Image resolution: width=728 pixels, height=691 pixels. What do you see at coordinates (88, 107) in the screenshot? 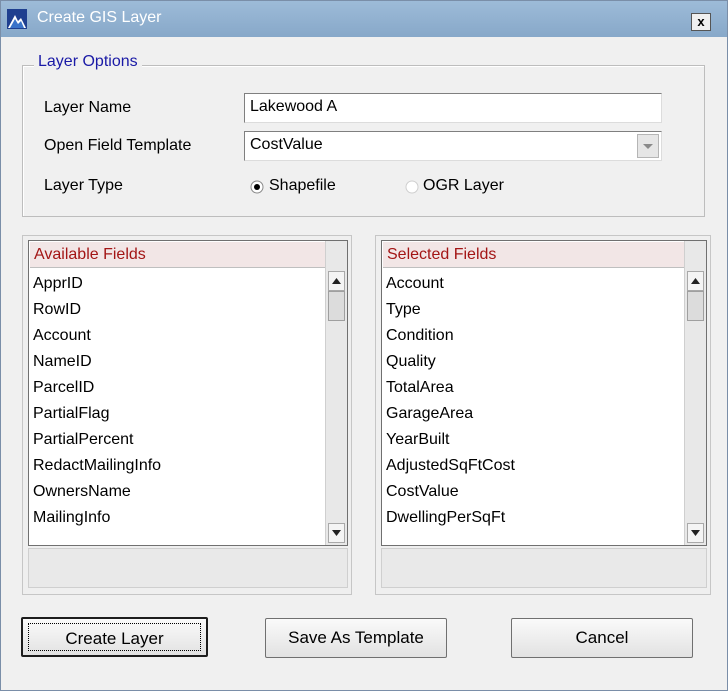
I see `layer-name-label: Layer Name` at bounding box center [88, 107].